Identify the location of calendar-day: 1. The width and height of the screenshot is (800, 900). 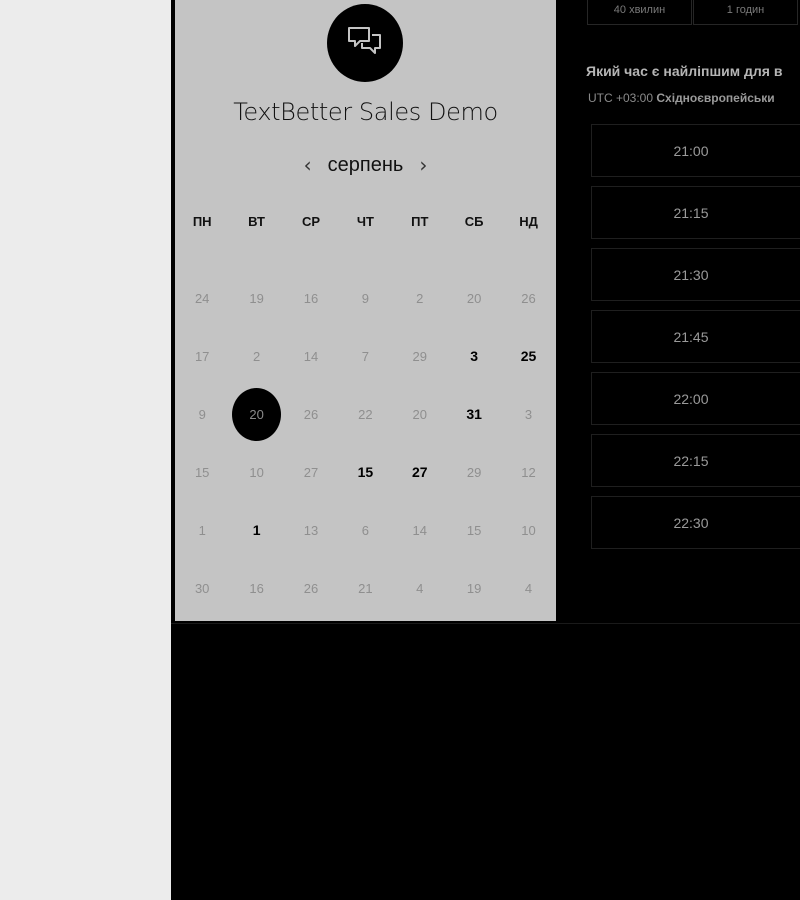
(256, 530).